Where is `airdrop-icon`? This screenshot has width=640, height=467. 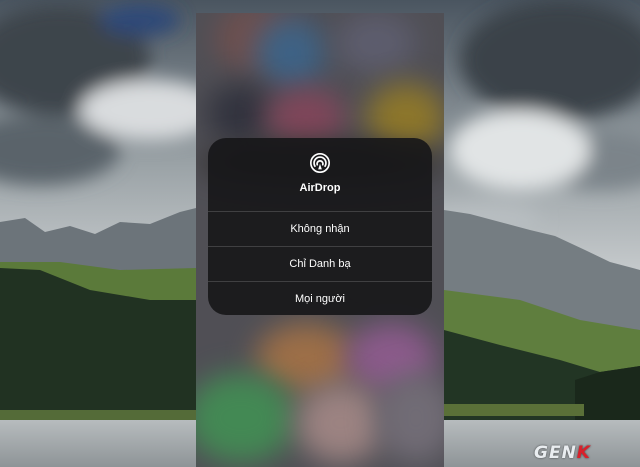
airdrop-icon is located at coordinates (320, 163).